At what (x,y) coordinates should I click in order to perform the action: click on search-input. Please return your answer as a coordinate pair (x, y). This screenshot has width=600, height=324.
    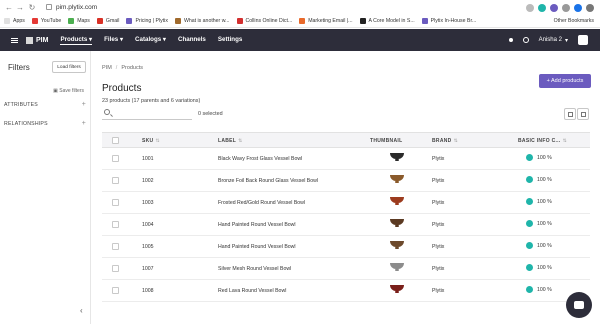
    Looking at the image, I should click on (147, 113).